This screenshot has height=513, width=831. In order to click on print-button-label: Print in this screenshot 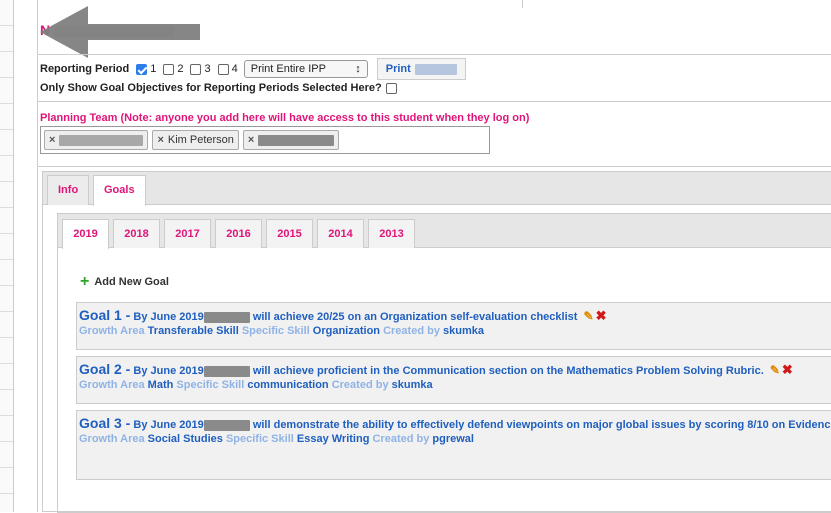, I will do `click(398, 69)`.